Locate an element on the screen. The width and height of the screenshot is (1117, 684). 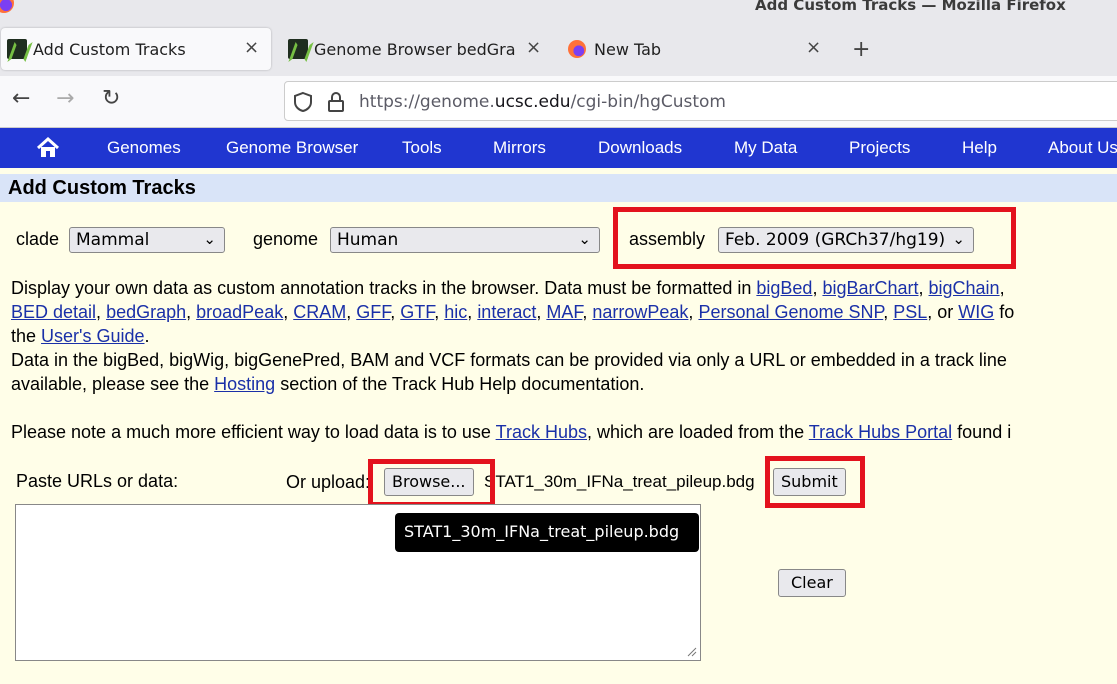
link-maf: MAF is located at coordinates (564, 312).